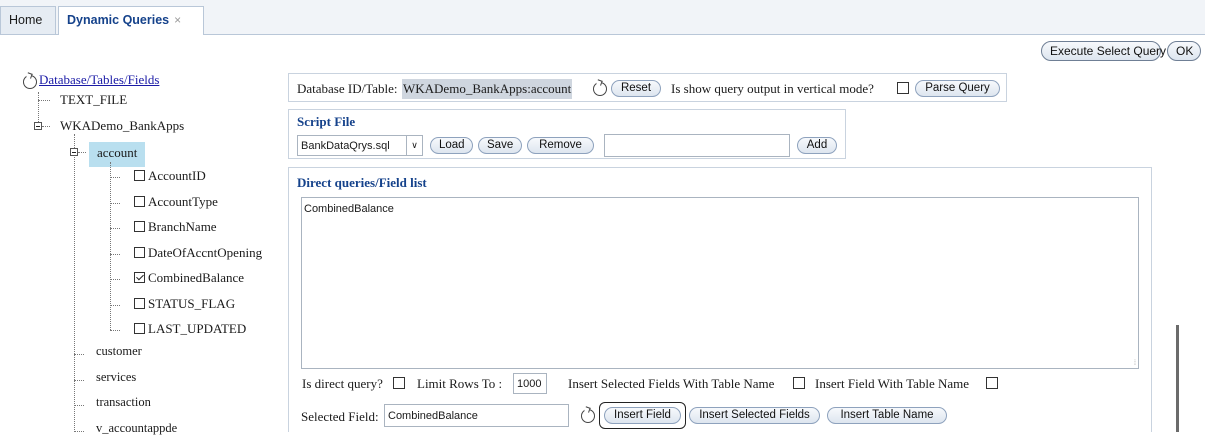  I want to click on selected-field-label: Selected Field:, so click(340, 416).